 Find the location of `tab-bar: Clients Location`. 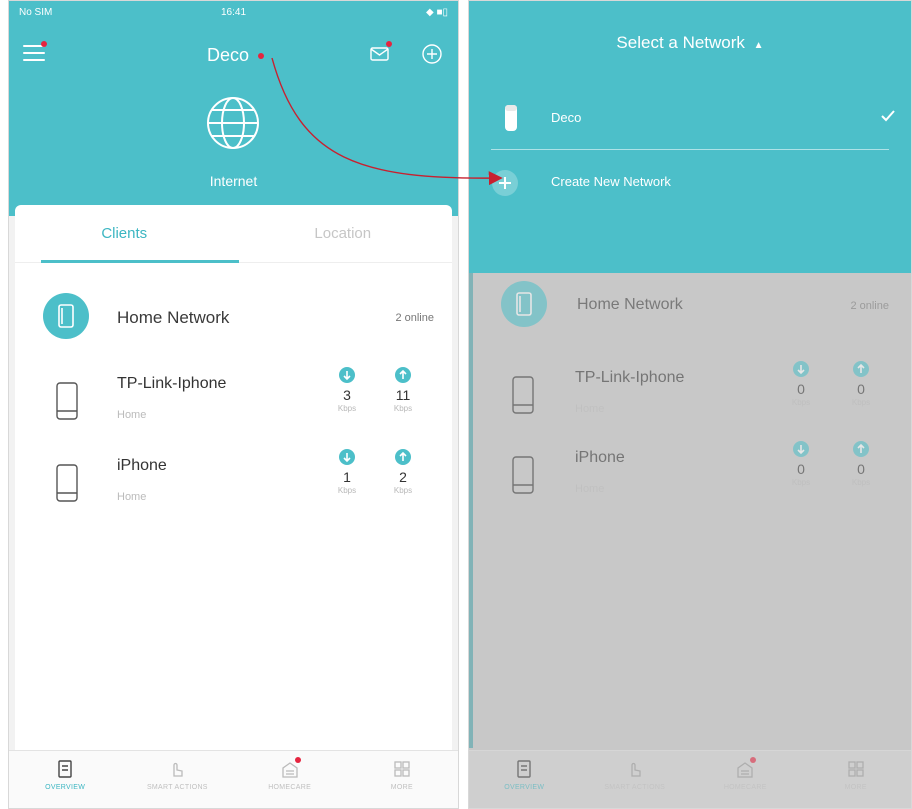

tab-bar: Clients Location is located at coordinates (233, 234).